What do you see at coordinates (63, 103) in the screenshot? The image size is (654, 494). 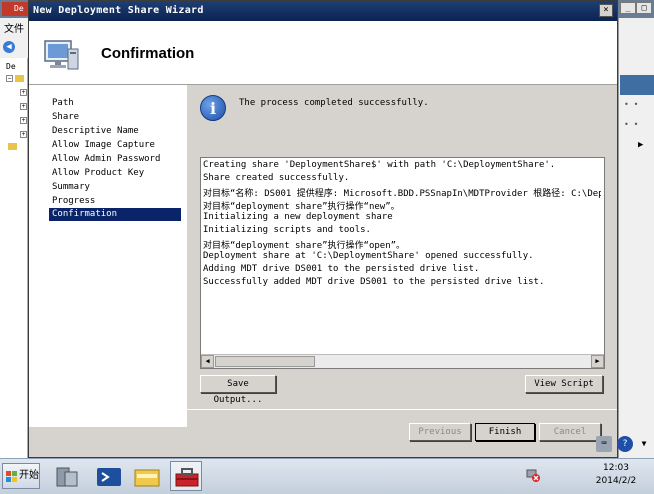 I see `step-path: Path` at bounding box center [63, 103].